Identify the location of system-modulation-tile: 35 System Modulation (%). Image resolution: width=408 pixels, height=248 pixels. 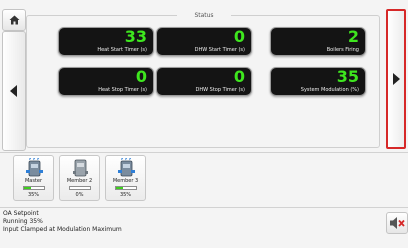
(318, 81).